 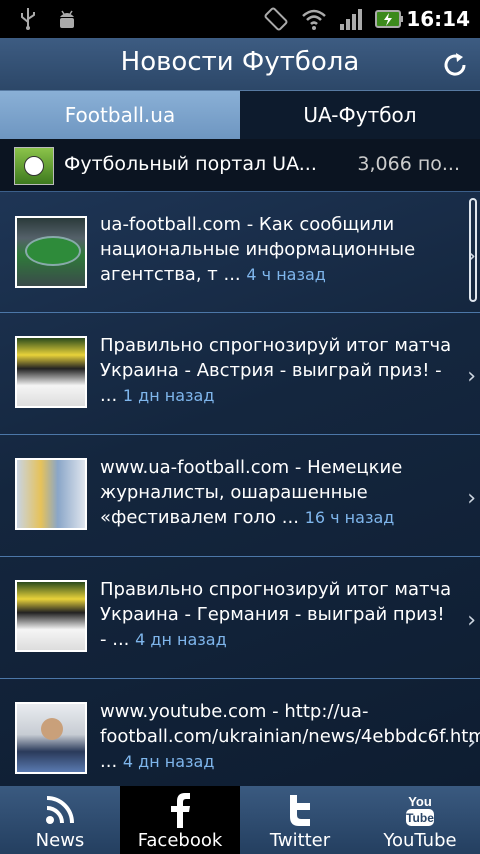 What do you see at coordinates (60, 840) in the screenshot?
I see `nav-news-label: News` at bounding box center [60, 840].